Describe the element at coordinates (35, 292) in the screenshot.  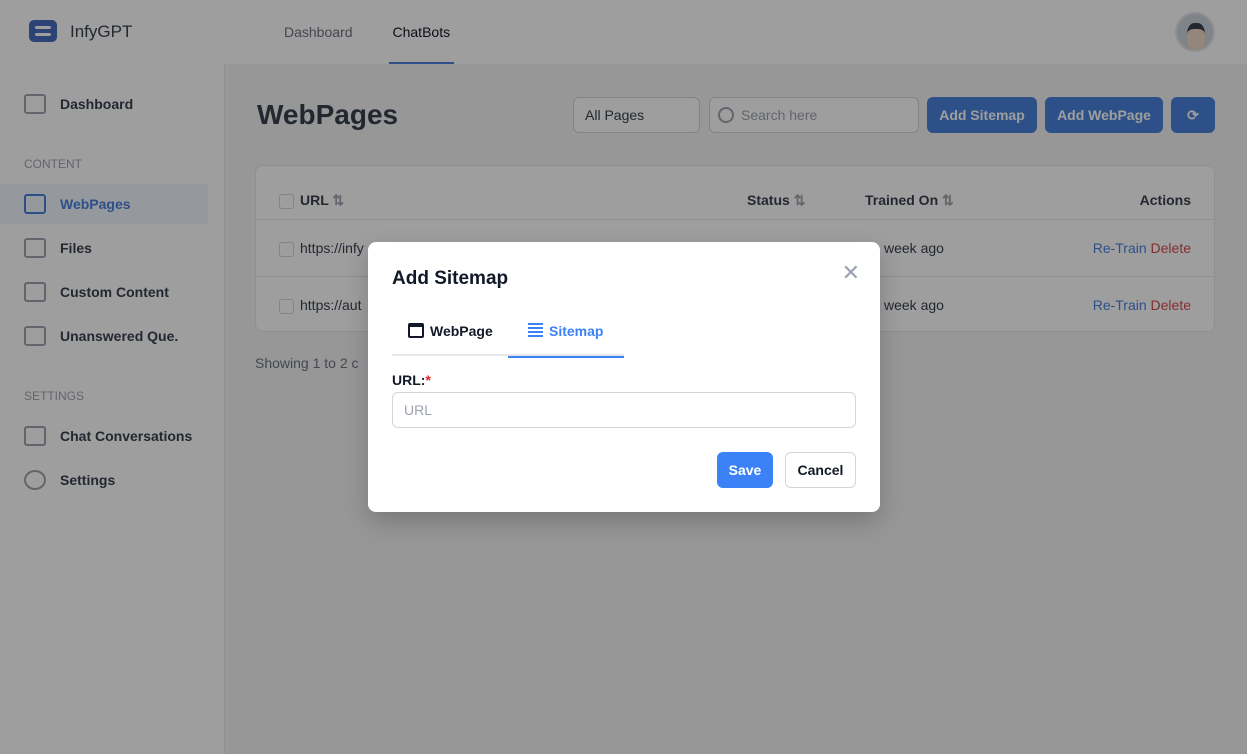
I see `book-icon` at that location.